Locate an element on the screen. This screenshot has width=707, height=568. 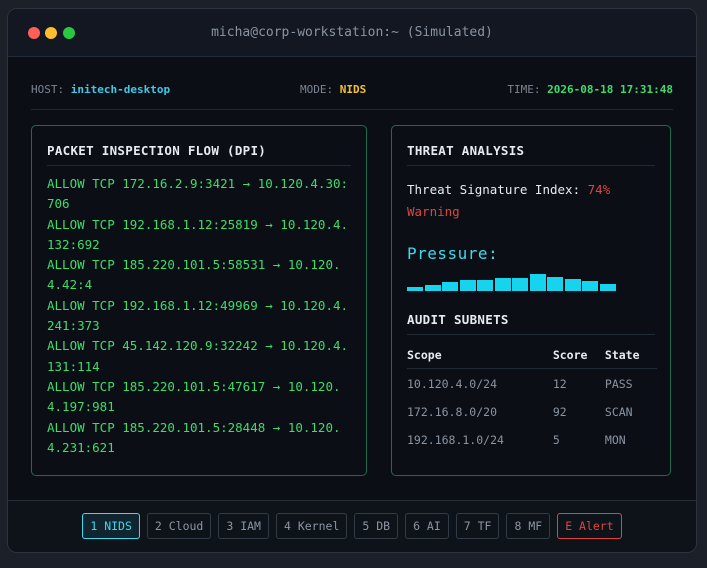
table-row: 172.16.8.0/20 92 SCAN is located at coordinates (532, 411).